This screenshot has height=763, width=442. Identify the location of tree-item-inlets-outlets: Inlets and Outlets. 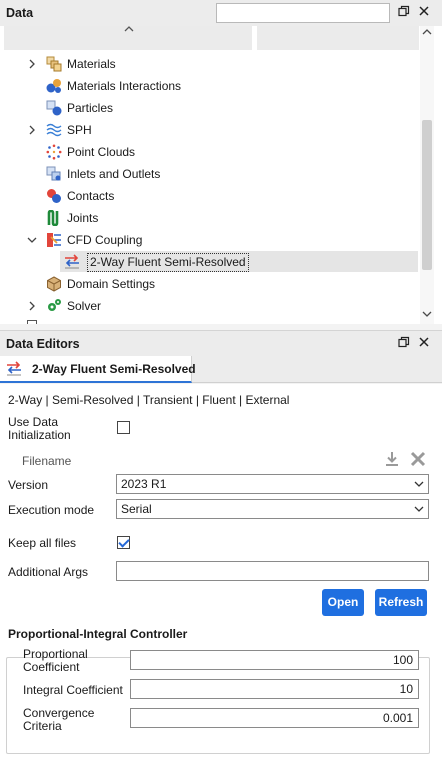
(210, 174).